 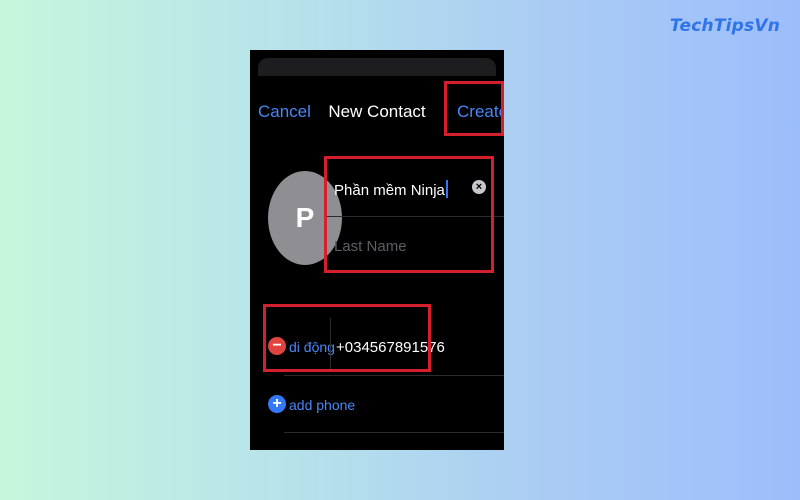 I want to click on plus-icon: +, so click(x=277, y=404).